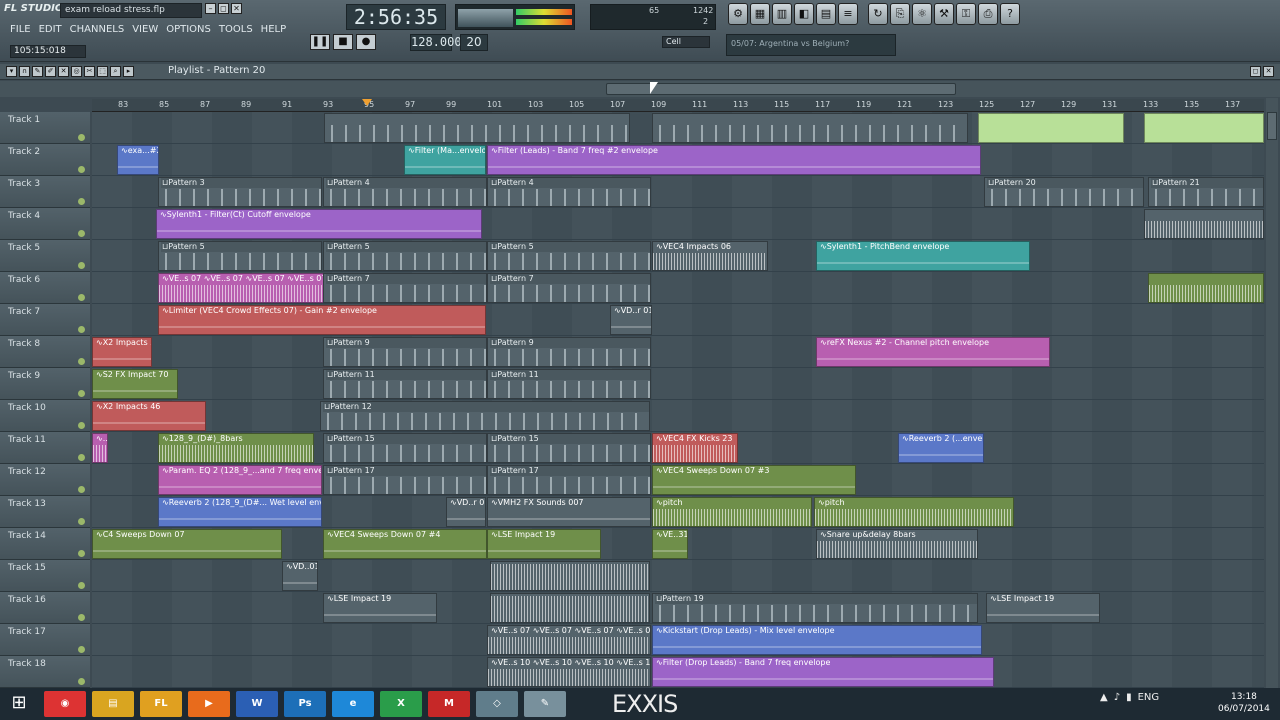 This screenshot has width=1280, height=720. What do you see at coordinates (145, 29) in the screenshot?
I see `menu-view: VIEW` at bounding box center [145, 29].